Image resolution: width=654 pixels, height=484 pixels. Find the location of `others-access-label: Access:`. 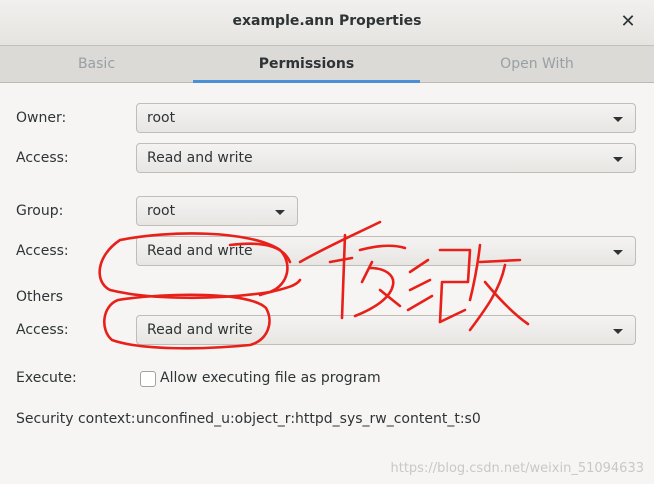

others-access-label: Access: is located at coordinates (42, 330).